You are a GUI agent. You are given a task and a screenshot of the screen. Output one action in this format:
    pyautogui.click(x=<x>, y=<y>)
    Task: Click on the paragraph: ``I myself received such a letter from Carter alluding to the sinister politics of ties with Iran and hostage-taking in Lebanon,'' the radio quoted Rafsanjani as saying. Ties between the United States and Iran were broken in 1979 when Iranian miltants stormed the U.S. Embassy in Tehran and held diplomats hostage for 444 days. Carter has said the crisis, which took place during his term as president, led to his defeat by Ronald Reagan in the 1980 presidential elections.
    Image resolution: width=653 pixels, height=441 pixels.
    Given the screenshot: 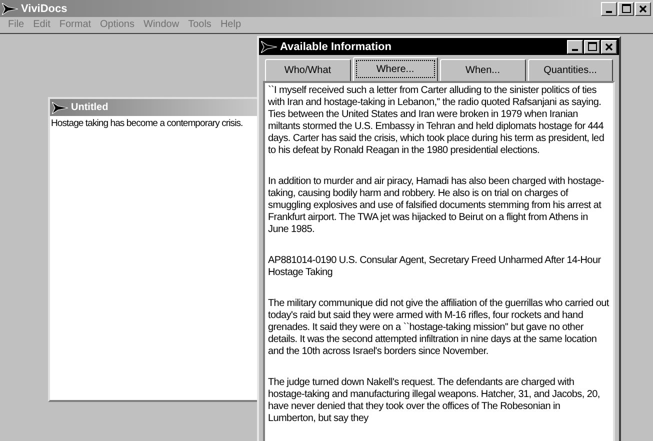 What is the action you would take?
    pyautogui.click(x=437, y=121)
    